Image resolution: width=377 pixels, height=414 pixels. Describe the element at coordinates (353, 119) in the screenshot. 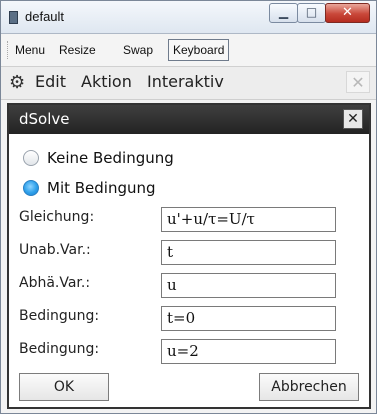

I see `dialog-close-button: ✕` at that location.